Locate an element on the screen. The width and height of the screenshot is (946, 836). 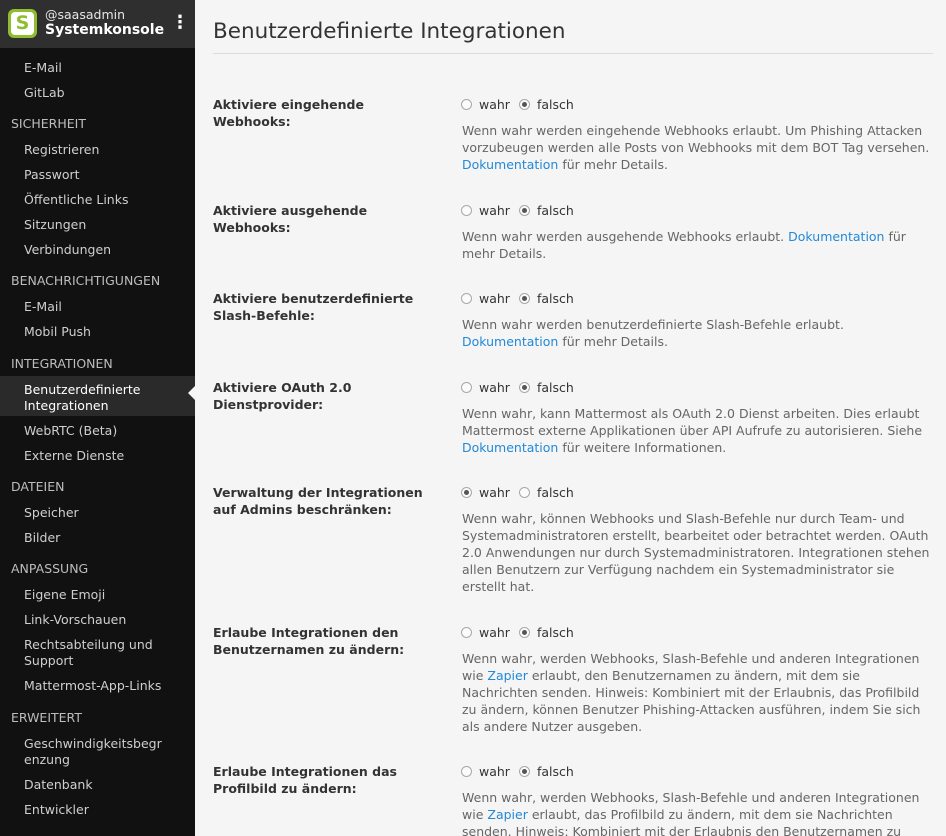
sidebar-item-database: Datenbank is located at coordinates (97, 785).